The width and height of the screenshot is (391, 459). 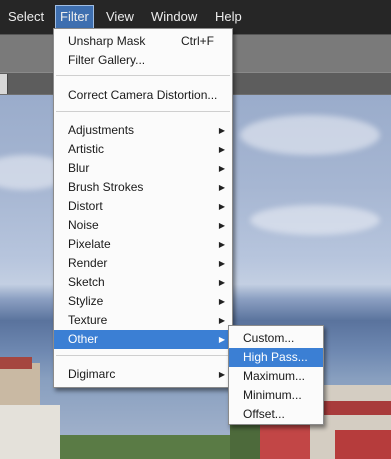 I want to click on menu-item-label: Artistic, so click(x=86, y=149).